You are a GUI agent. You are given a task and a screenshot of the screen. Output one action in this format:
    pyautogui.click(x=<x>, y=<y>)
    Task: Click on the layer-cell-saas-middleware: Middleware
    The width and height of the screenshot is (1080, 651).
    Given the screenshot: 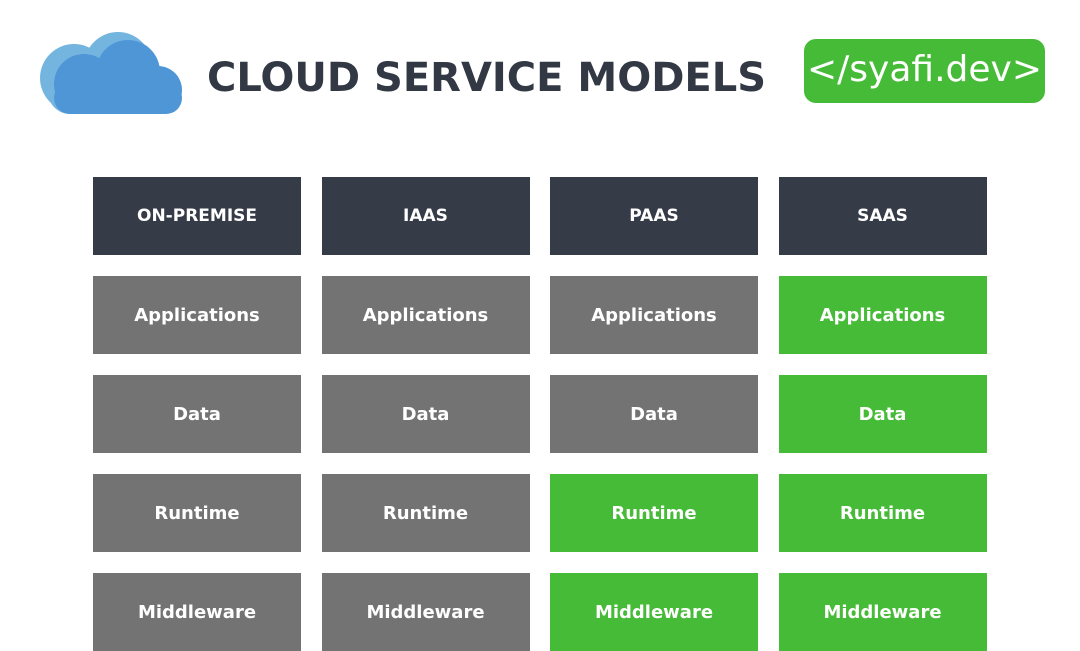 What is the action you would take?
    pyautogui.click(x=882, y=612)
    